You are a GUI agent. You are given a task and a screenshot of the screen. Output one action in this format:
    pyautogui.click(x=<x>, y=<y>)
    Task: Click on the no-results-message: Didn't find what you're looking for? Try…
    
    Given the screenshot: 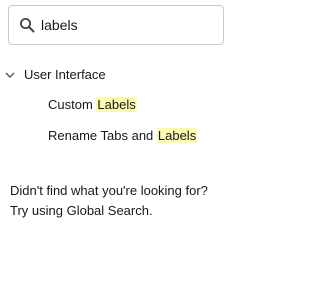 What is the action you would take?
    pyautogui.click(x=122, y=201)
    